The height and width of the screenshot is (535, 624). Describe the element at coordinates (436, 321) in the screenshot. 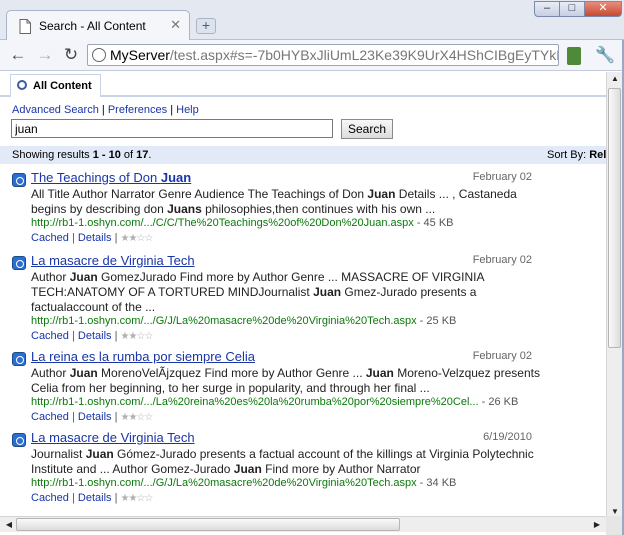

I see `result-size: - 25 KB` at that location.